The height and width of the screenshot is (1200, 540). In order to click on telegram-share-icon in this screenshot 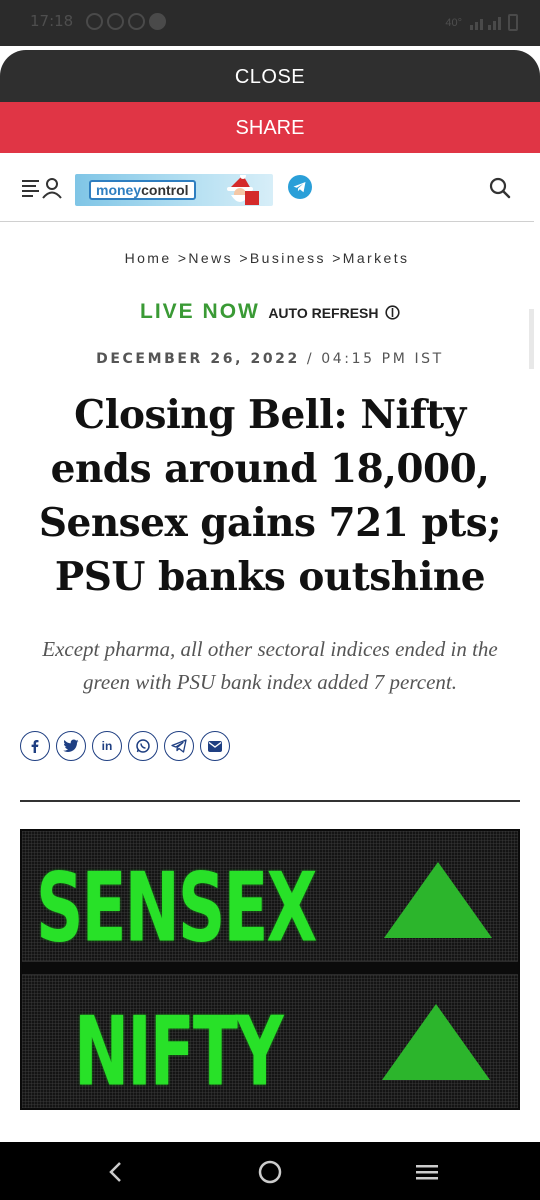, I will do `click(179, 746)`.